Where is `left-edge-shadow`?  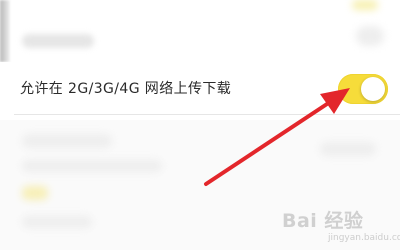
left-edge-shadow is located at coordinates (5, 31).